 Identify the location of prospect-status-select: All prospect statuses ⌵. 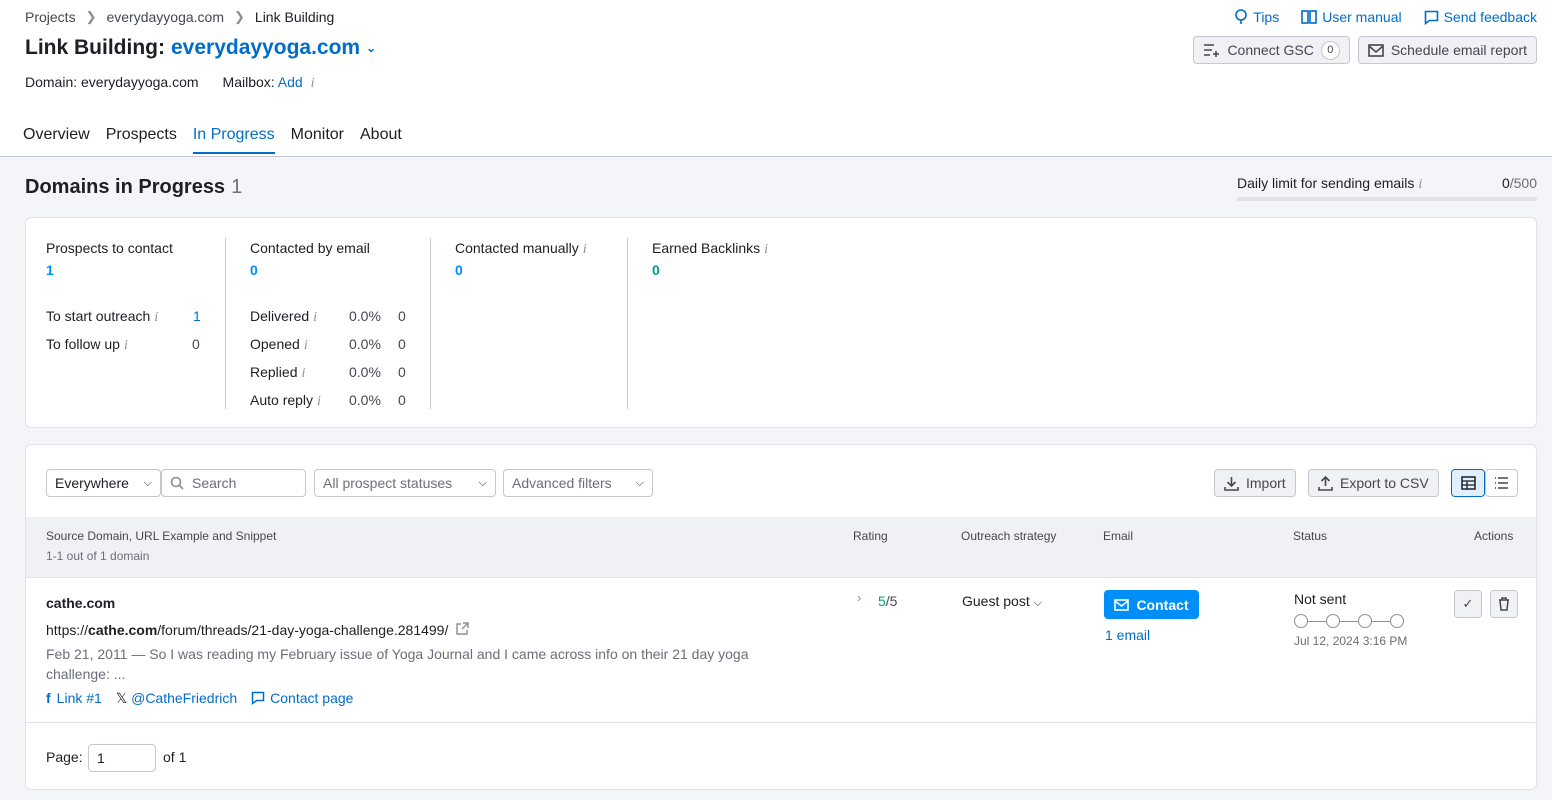
(405, 483).